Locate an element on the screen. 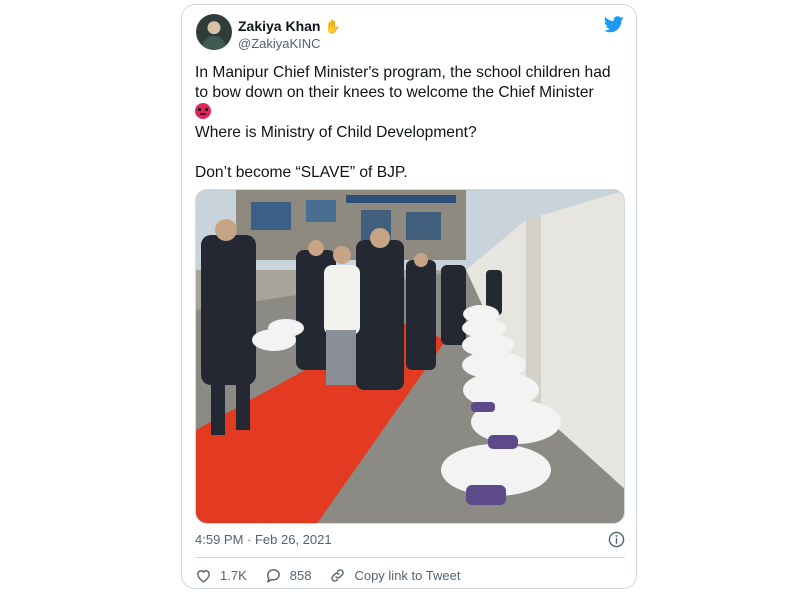 This screenshot has height=595, width=800. reply-bubble-icon is located at coordinates (273, 575).